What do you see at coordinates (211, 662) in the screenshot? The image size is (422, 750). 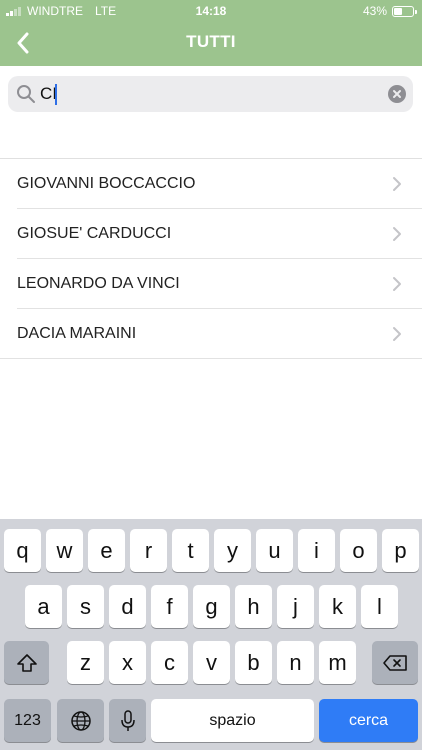 I see `key-v: v` at bounding box center [211, 662].